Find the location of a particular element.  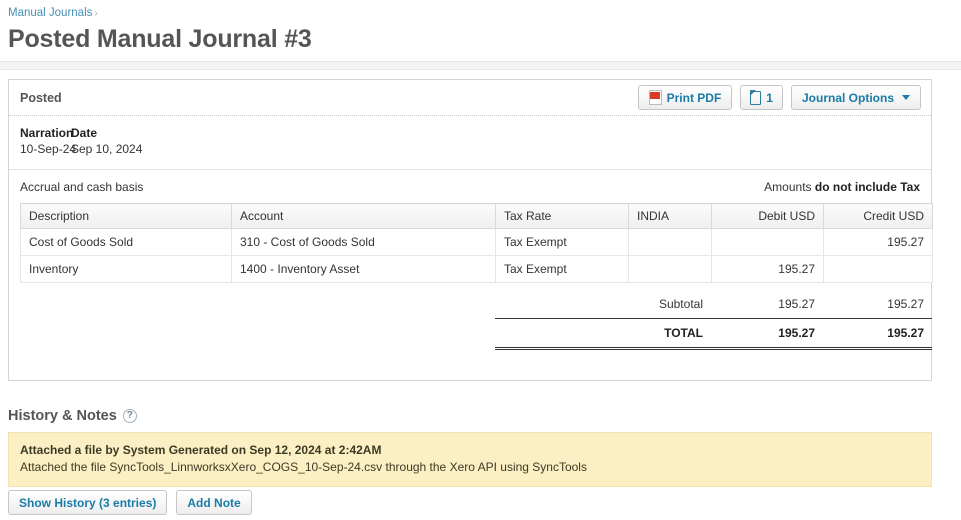

column-header-india: INDIA is located at coordinates (670, 216).